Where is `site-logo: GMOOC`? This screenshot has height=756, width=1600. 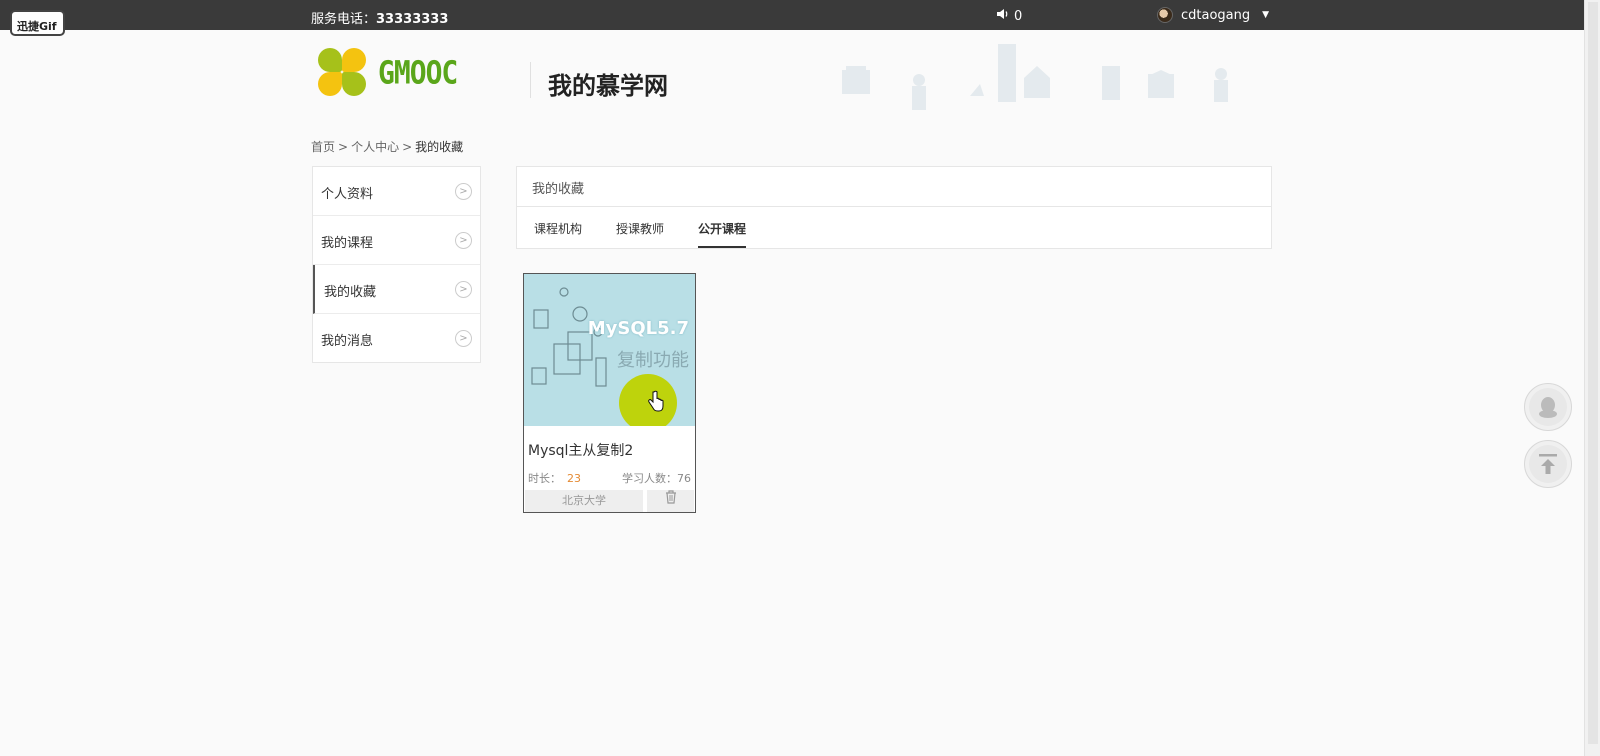
site-logo: GMOOC is located at coordinates (388, 72).